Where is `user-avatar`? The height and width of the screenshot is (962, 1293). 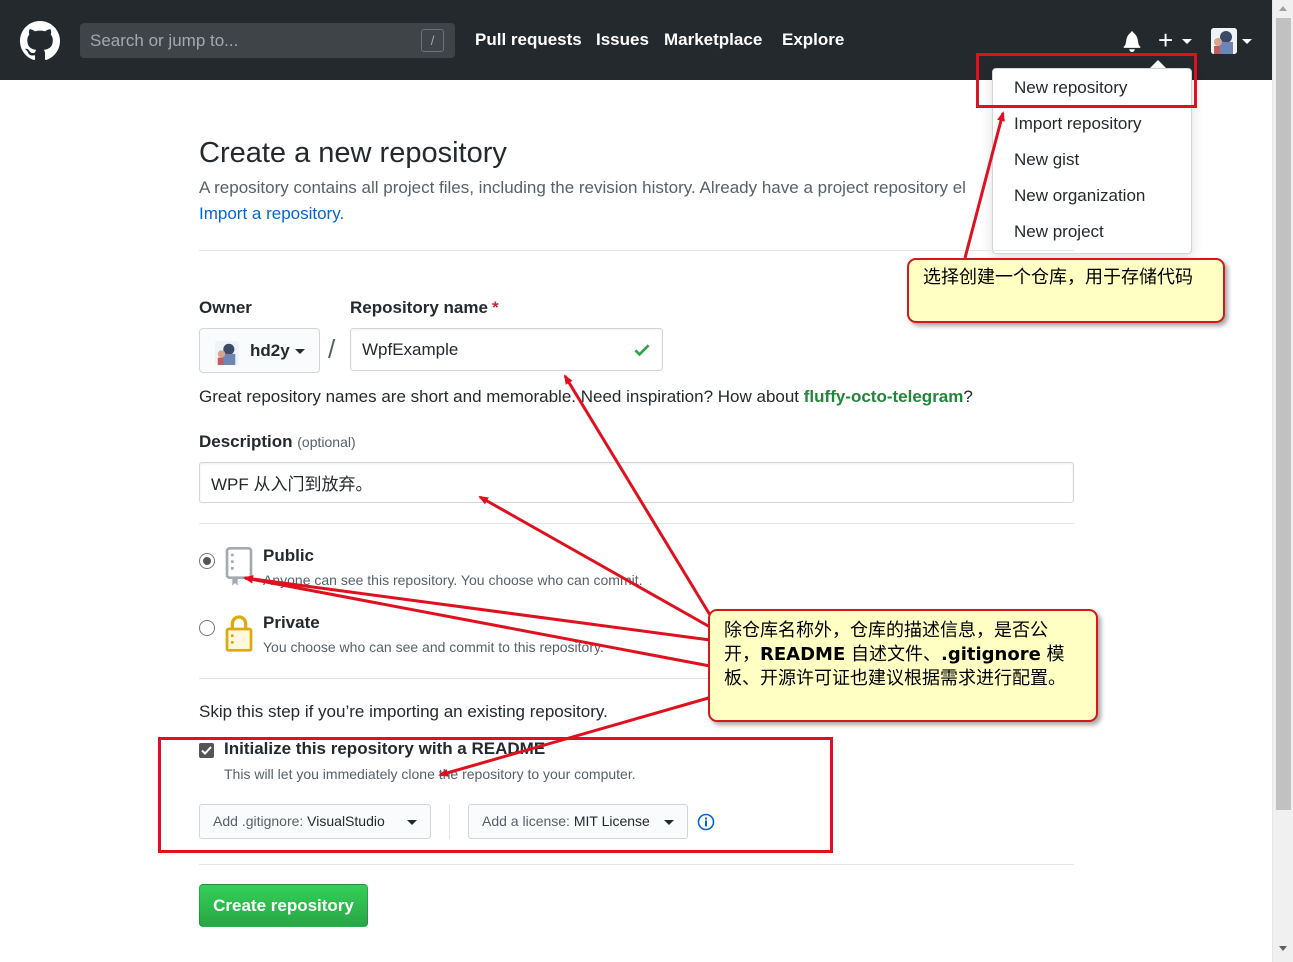
user-avatar is located at coordinates (1224, 41).